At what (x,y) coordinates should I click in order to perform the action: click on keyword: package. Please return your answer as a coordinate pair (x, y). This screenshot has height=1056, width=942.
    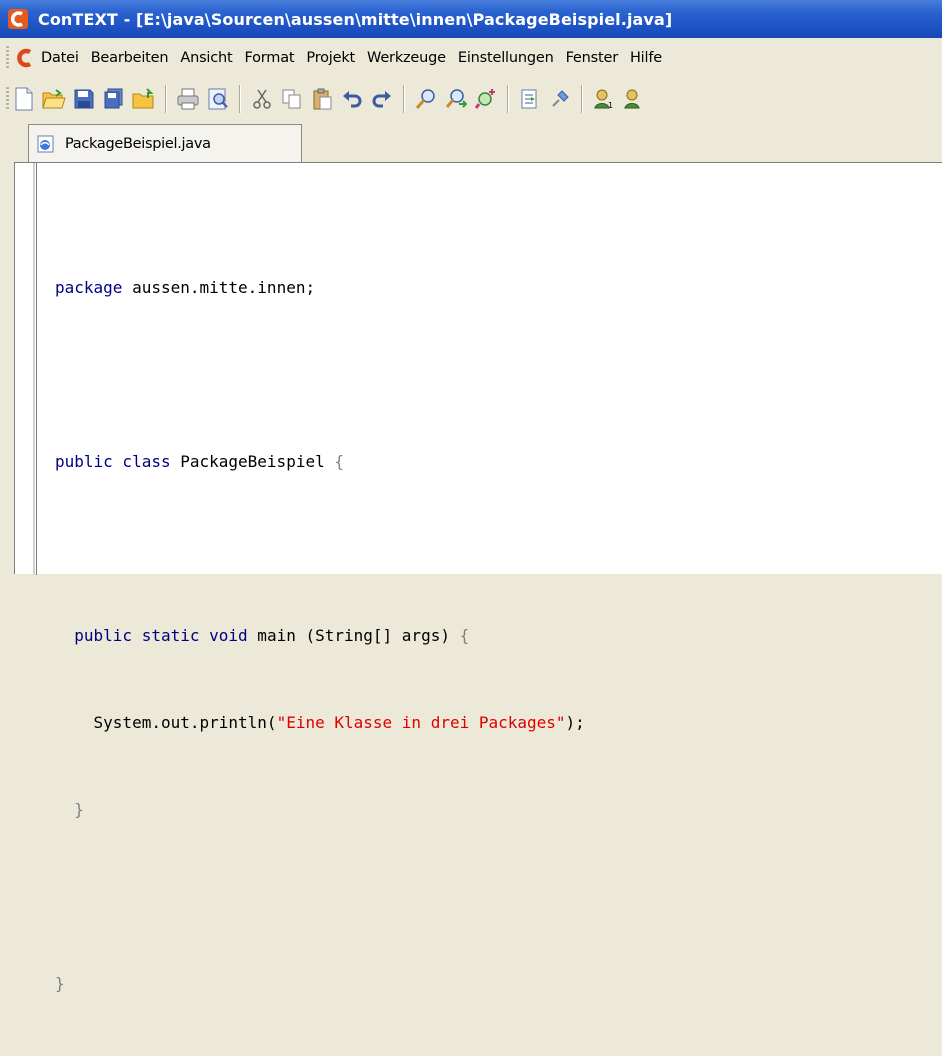
    Looking at the image, I should click on (89, 287).